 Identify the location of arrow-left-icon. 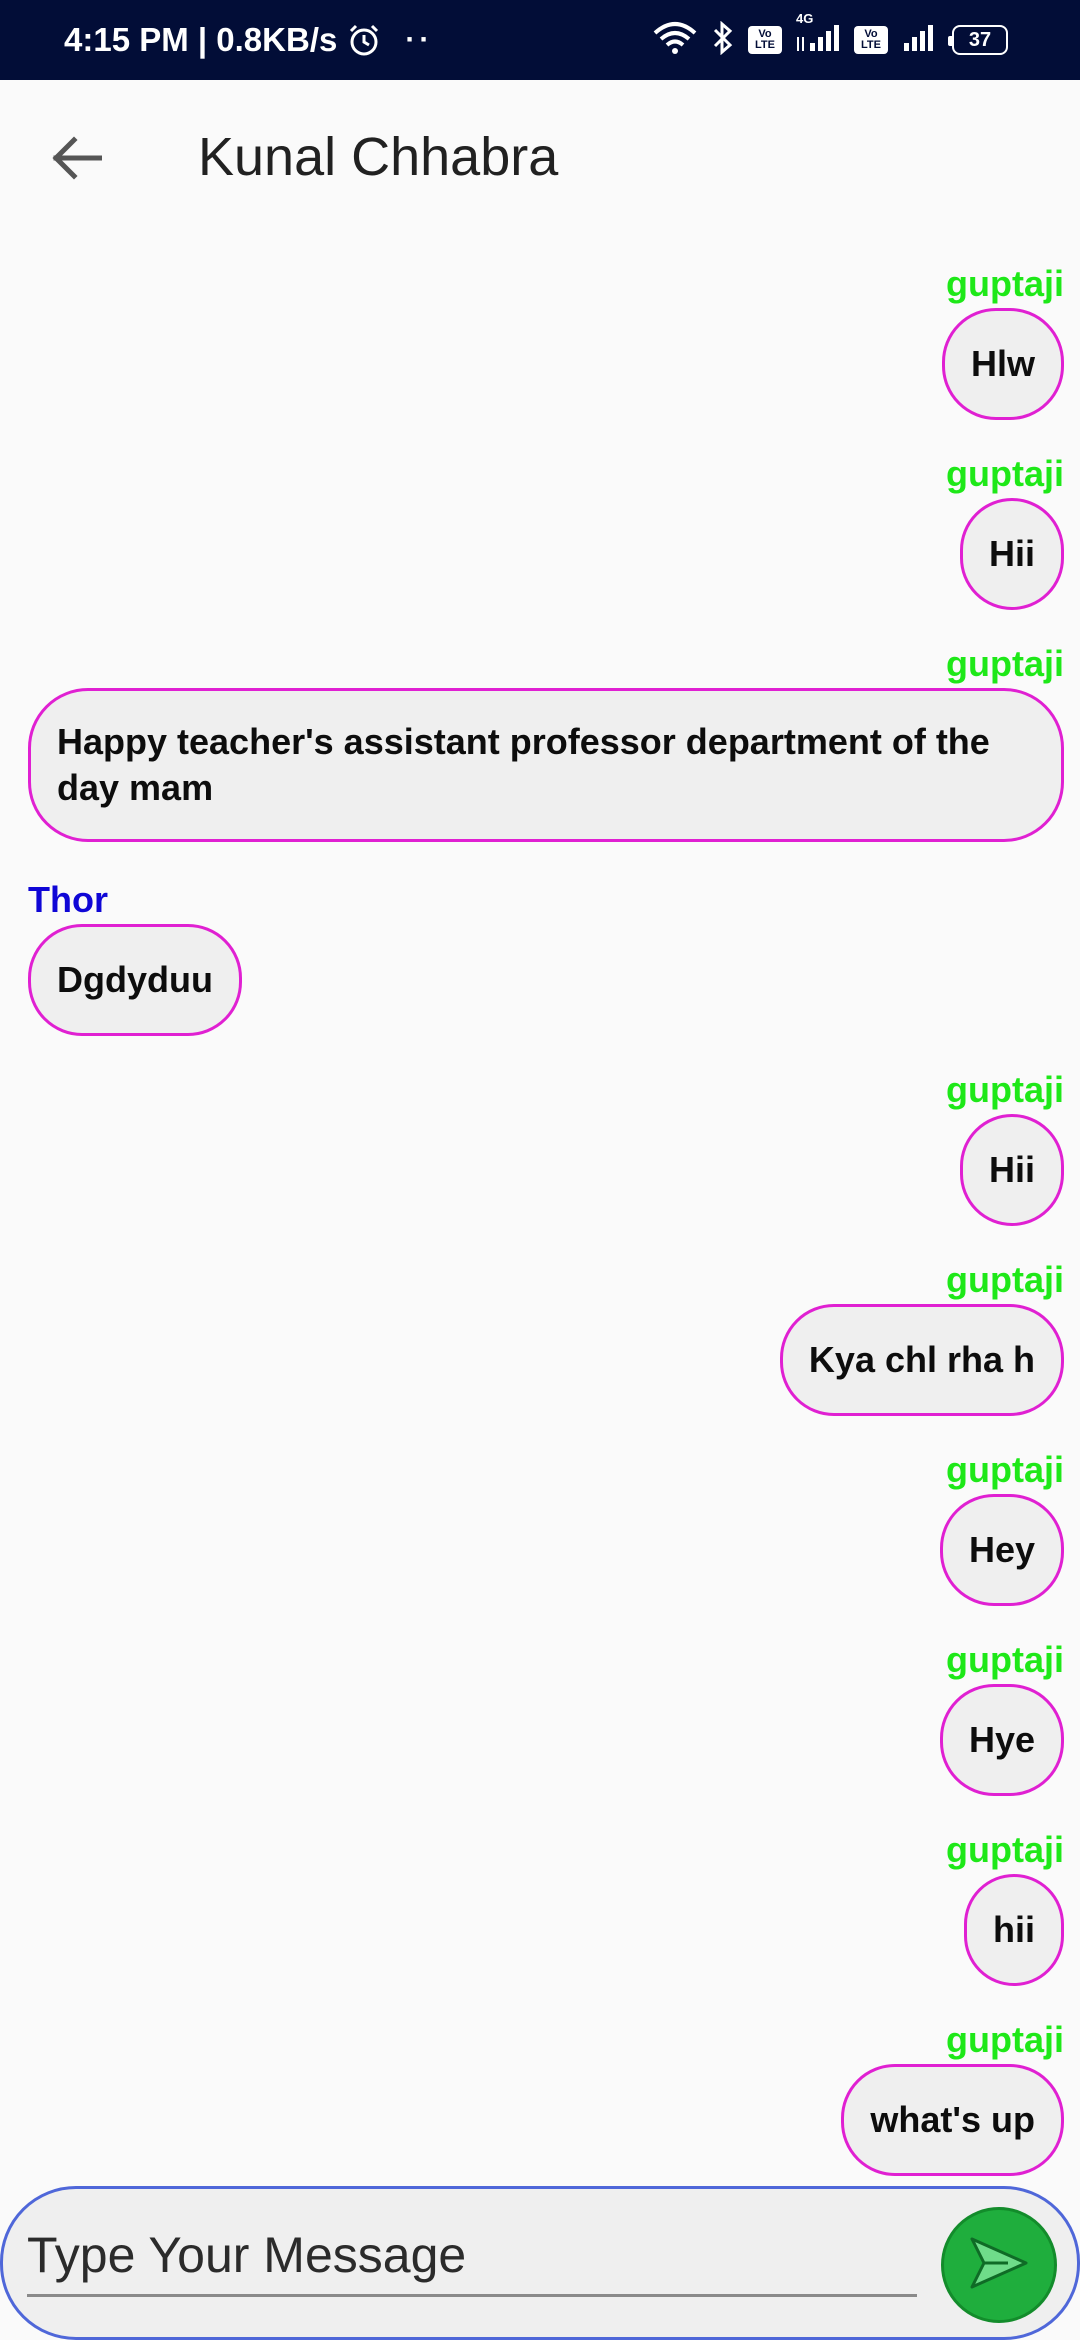
(76, 160).